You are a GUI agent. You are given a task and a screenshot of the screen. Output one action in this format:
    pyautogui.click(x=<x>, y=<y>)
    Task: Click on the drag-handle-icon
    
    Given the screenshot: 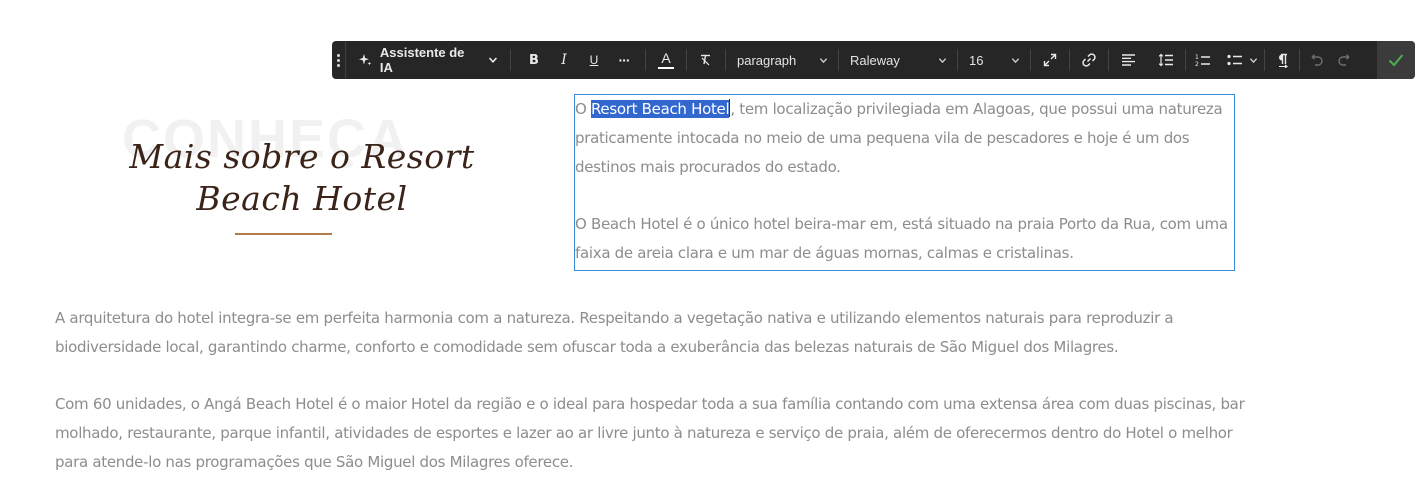 What is the action you would take?
    pyautogui.click(x=339, y=60)
    